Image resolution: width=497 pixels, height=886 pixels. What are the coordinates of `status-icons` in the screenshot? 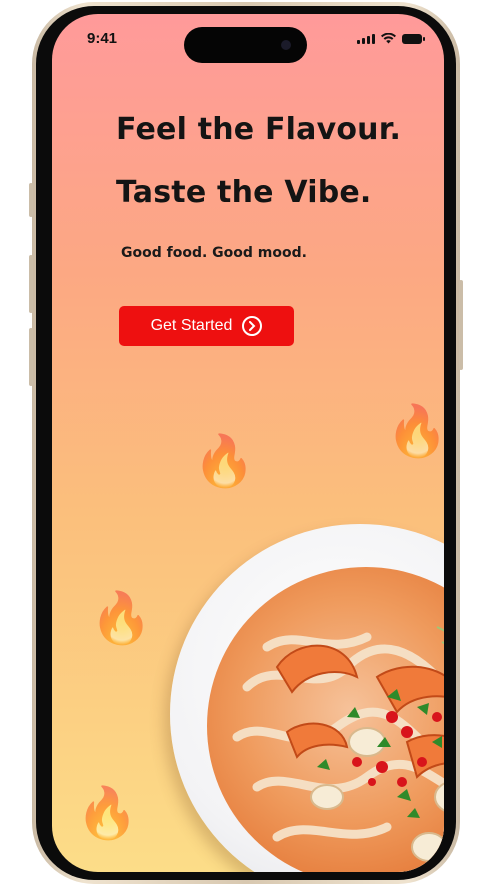 It's located at (391, 38).